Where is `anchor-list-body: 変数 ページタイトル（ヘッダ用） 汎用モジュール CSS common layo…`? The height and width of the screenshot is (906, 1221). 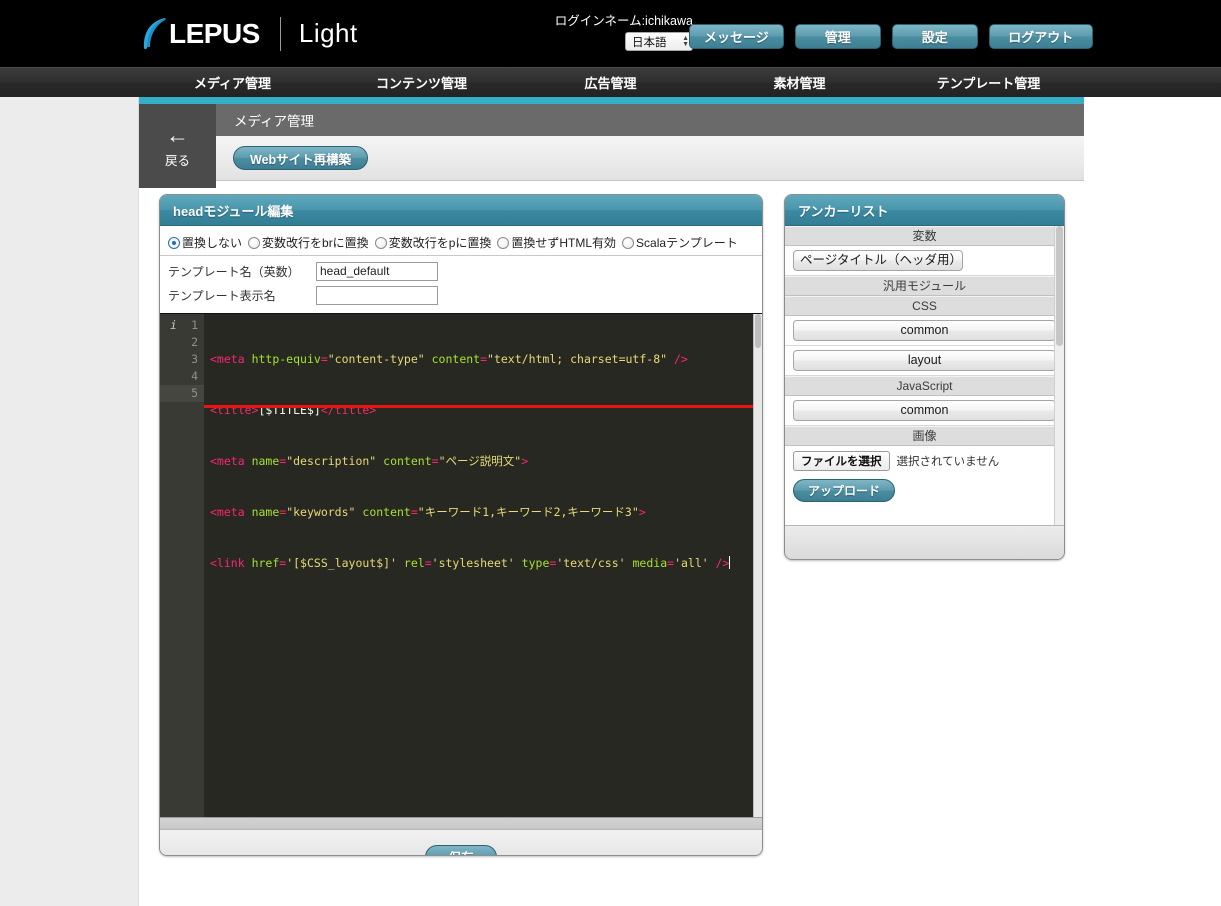
anchor-list-body: 変数 ページタイトル（ヘッダ用） 汎用モジュール CSS common layo… is located at coordinates (924, 375).